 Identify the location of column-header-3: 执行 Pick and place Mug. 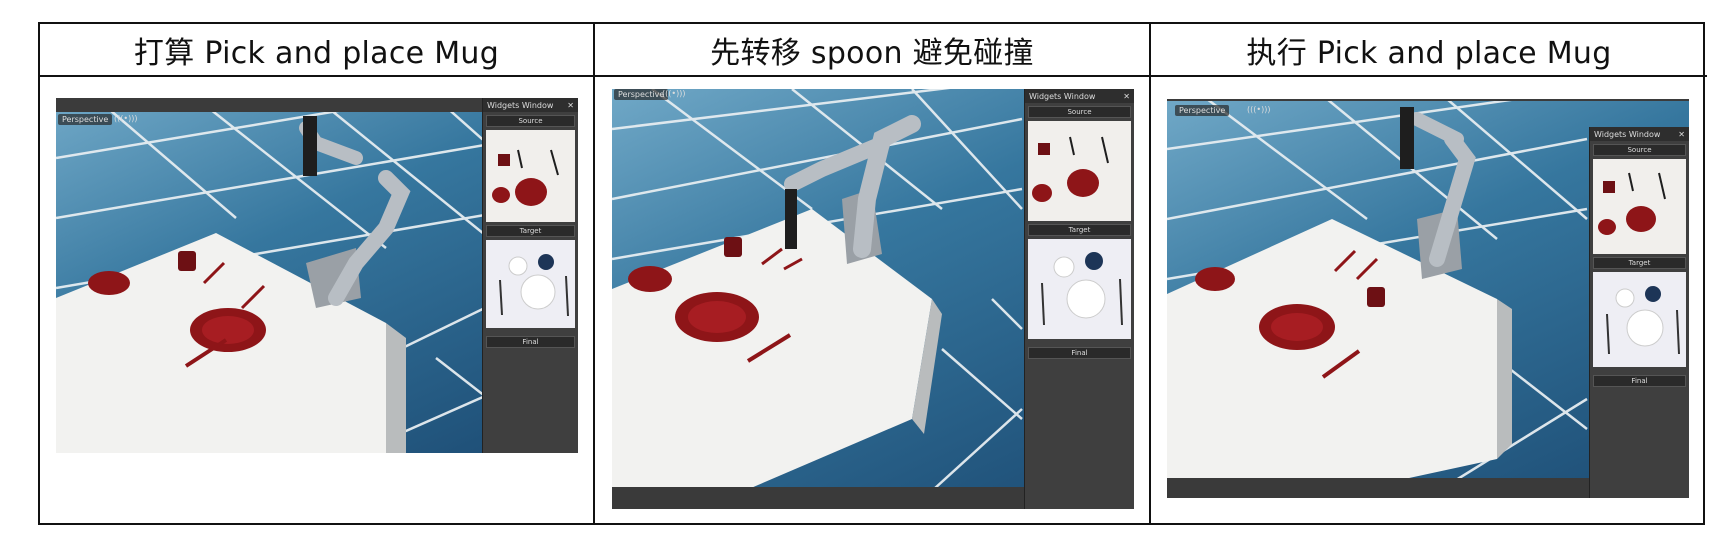
(1429, 50).